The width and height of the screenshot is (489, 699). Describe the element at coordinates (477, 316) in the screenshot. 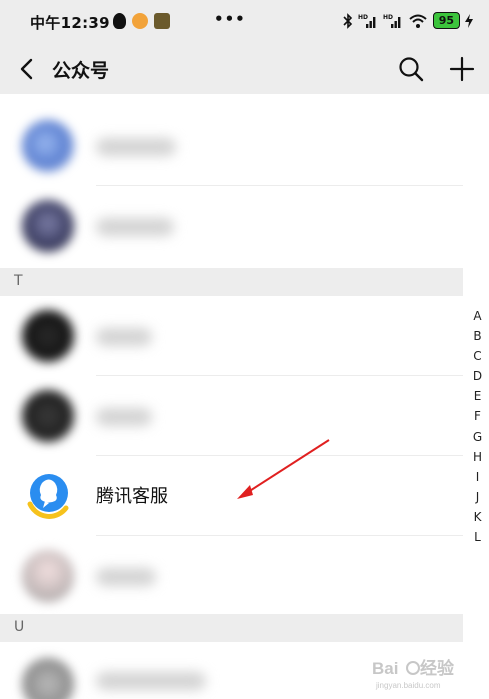

I see `alpha-letter: A` at that location.